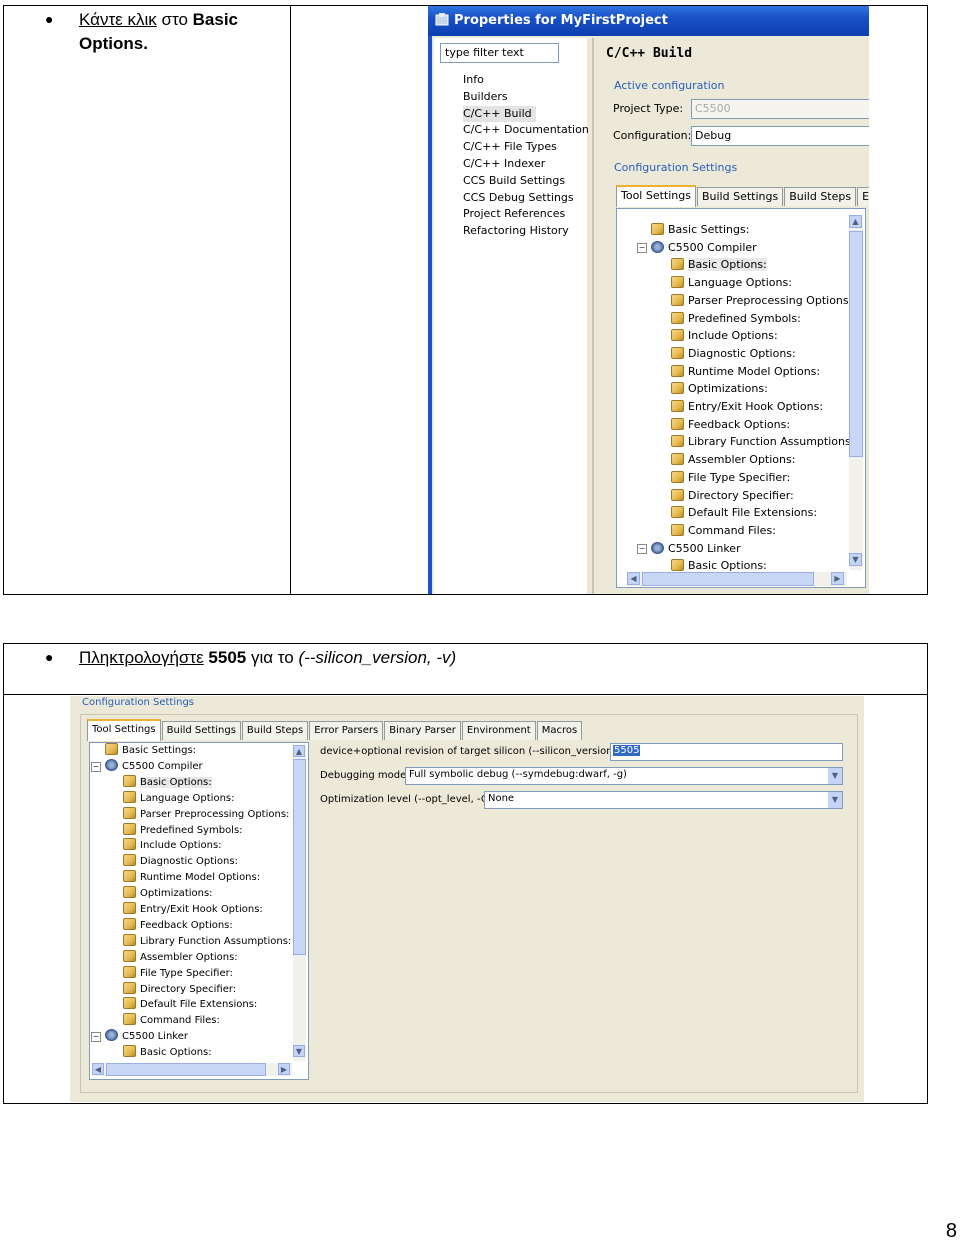  I want to click on nav-item: CCS Debug Settings, so click(526, 198).